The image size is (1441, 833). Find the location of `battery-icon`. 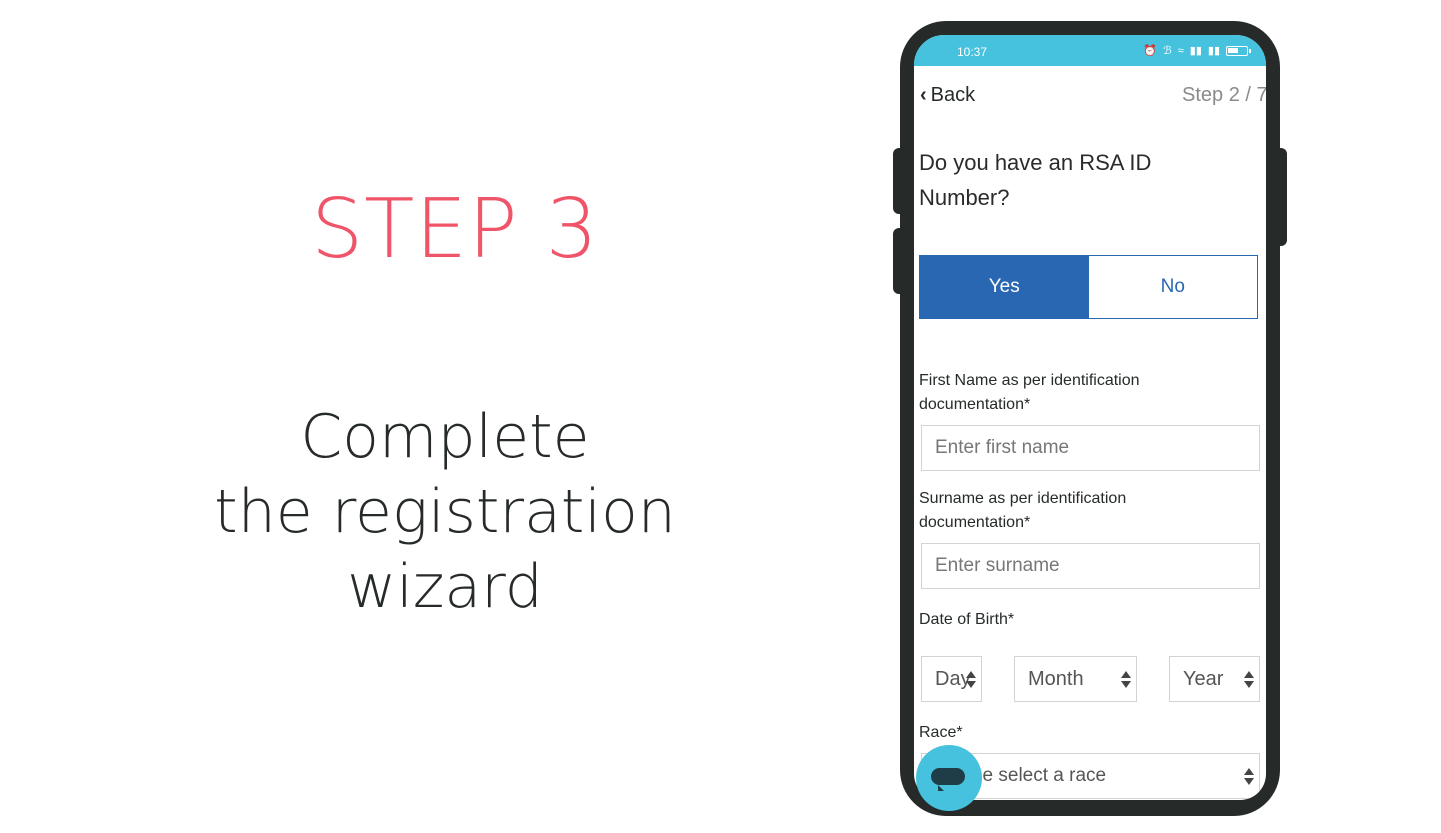

battery-icon is located at coordinates (1238, 50).